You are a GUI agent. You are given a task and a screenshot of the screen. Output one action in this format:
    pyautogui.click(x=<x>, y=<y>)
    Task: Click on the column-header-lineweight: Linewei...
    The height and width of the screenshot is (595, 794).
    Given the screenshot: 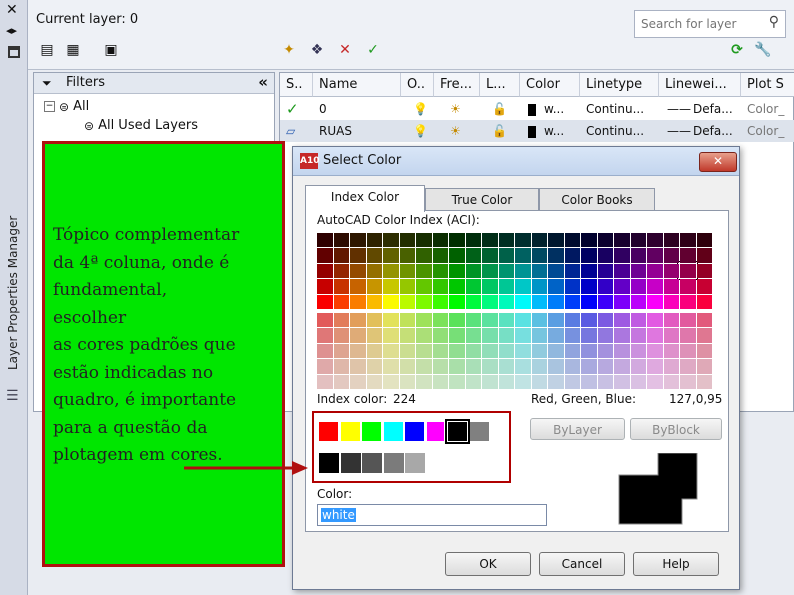 What is the action you would take?
    pyautogui.click(x=700, y=85)
    